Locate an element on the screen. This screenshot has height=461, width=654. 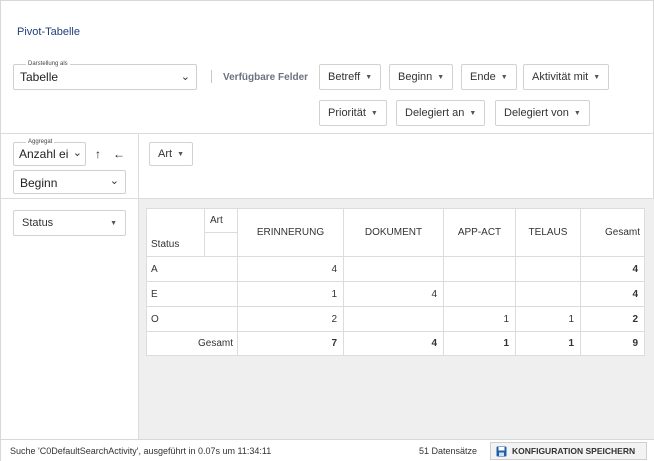
field-chip-label: Betreff is located at coordinates (344, 77).